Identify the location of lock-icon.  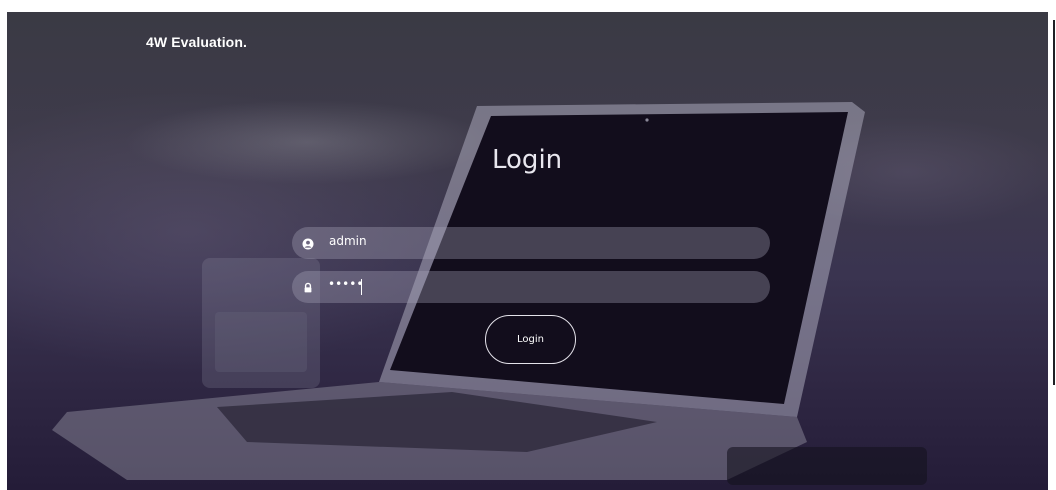
(308, 287).